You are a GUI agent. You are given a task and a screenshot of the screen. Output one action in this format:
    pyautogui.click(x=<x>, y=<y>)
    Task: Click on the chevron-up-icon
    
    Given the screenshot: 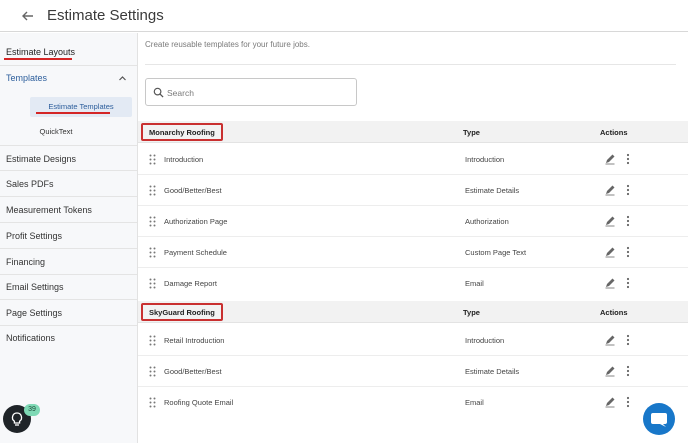 What is the action you would take?
    pyautogui.click(x=122, y=79)
    